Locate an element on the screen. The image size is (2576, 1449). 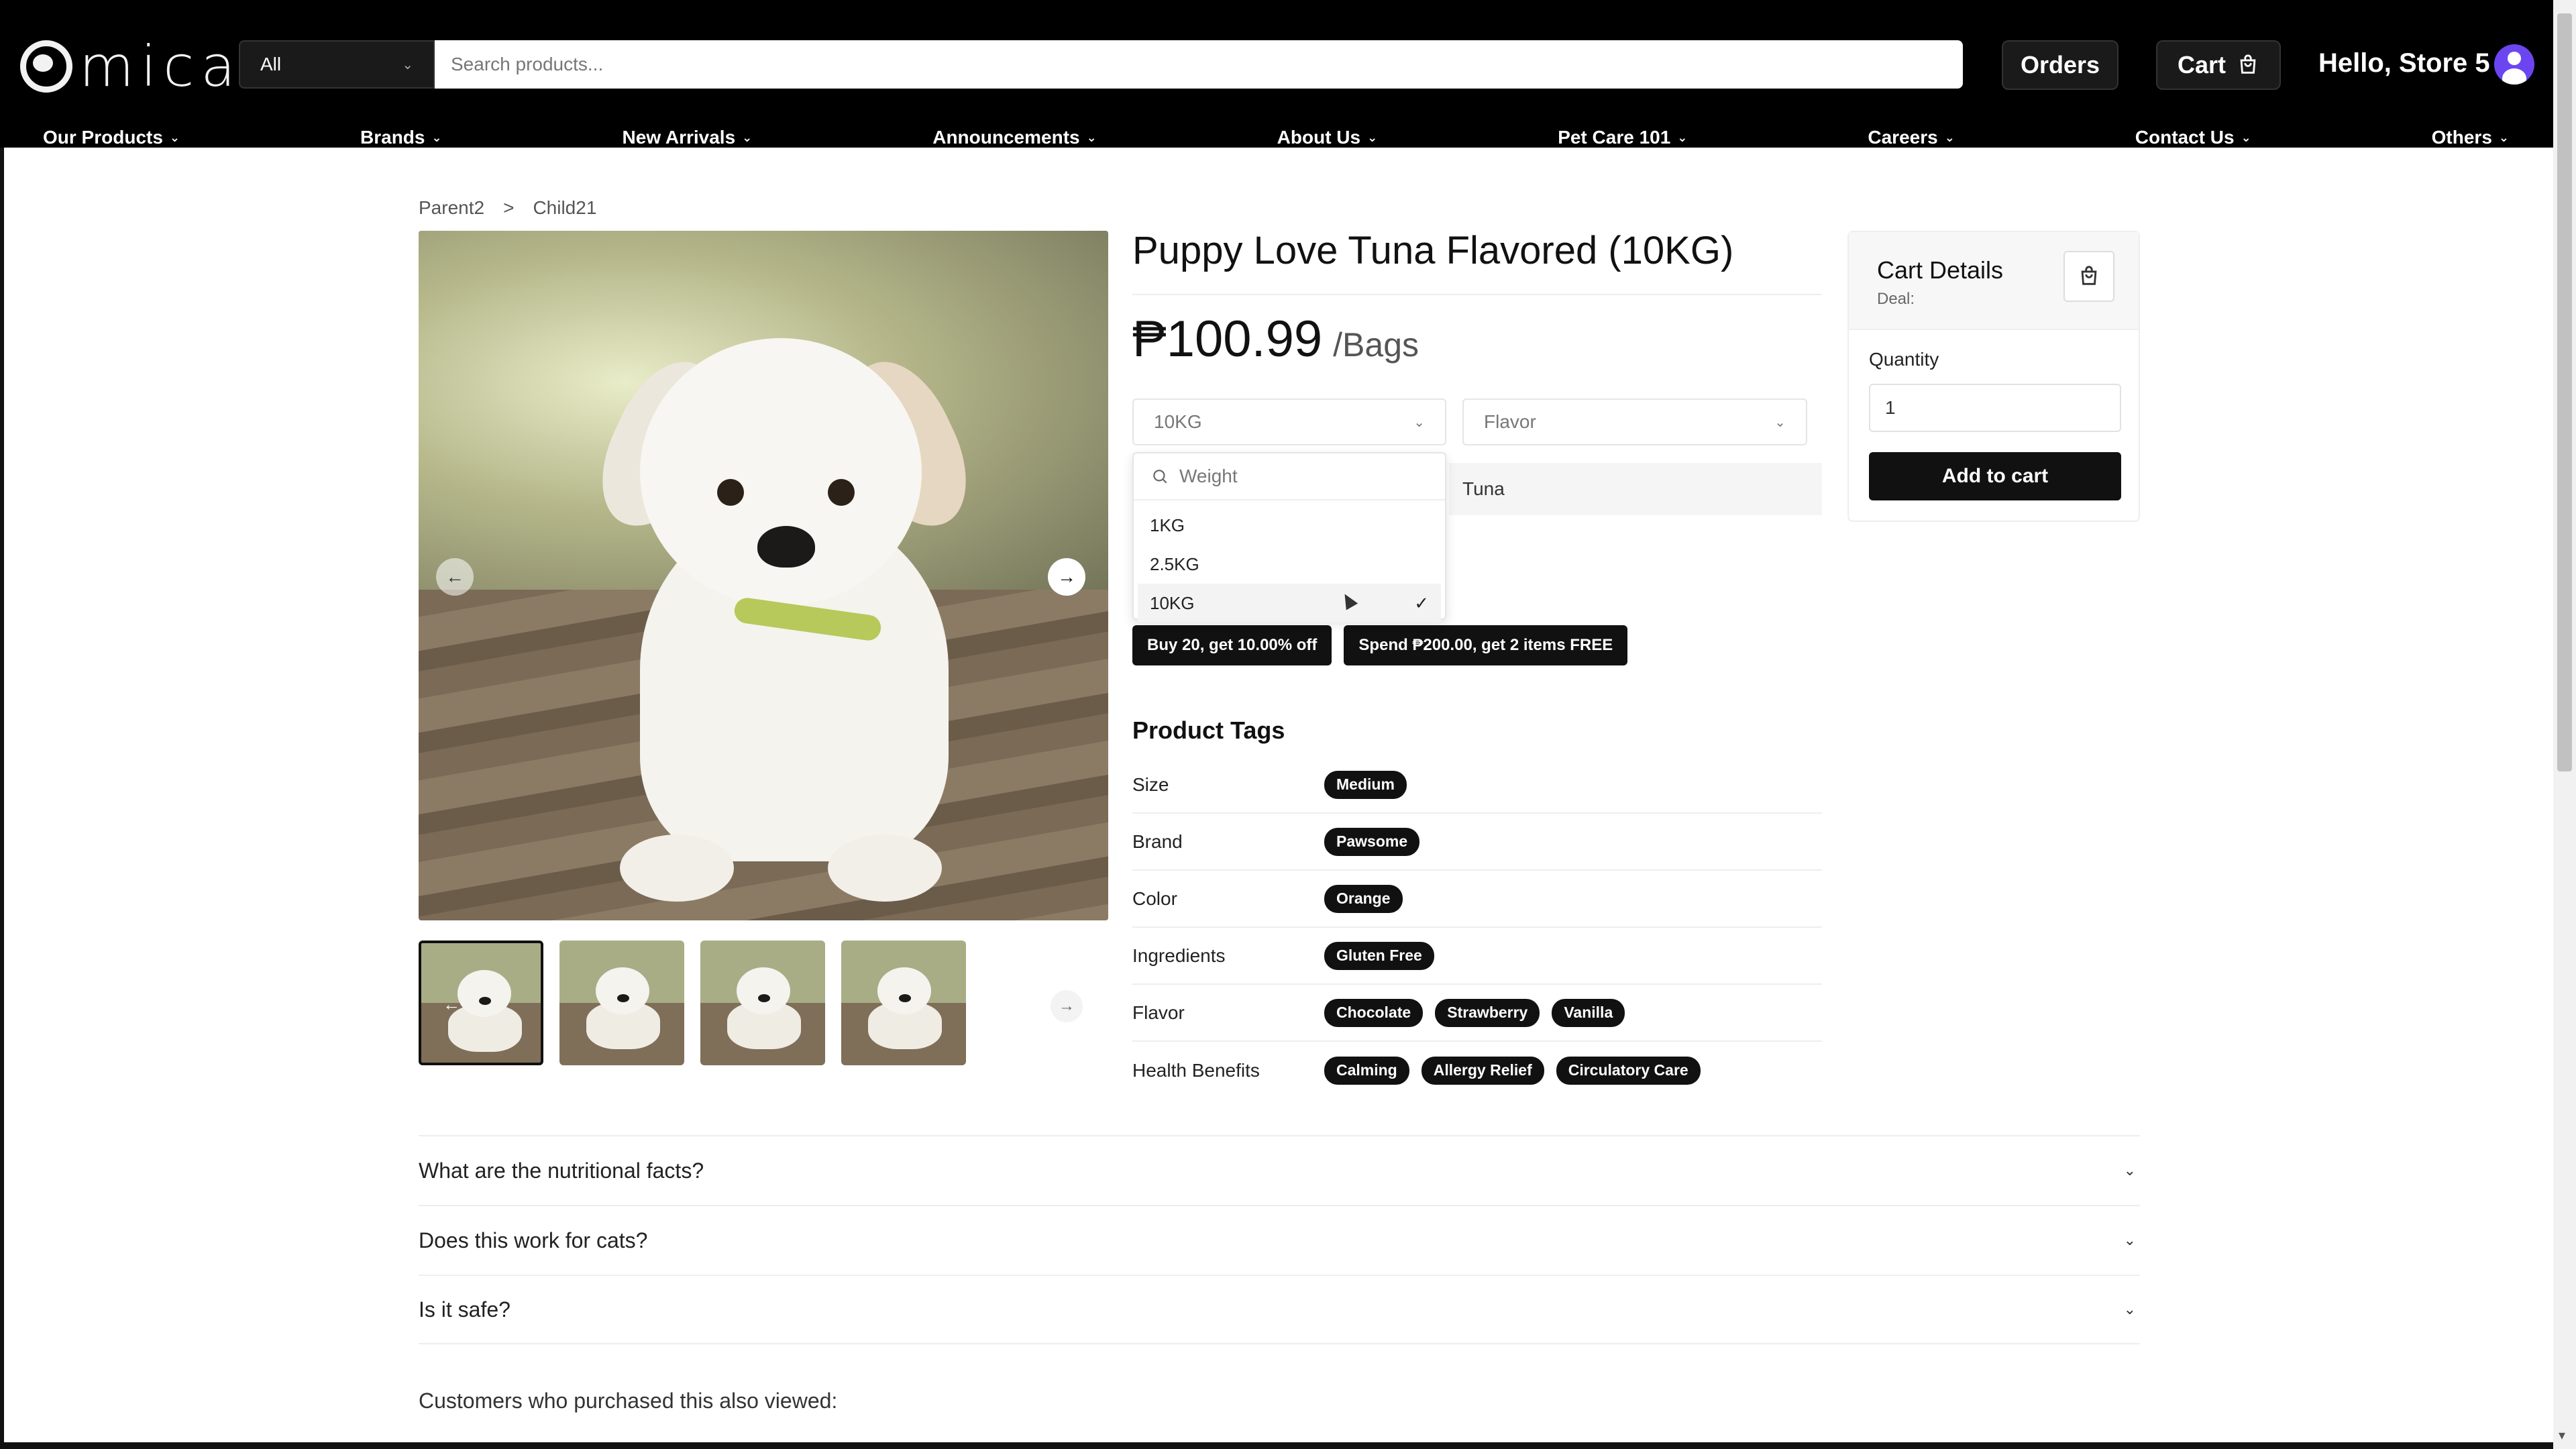
logo: mica is located at coordinates (131, 66).